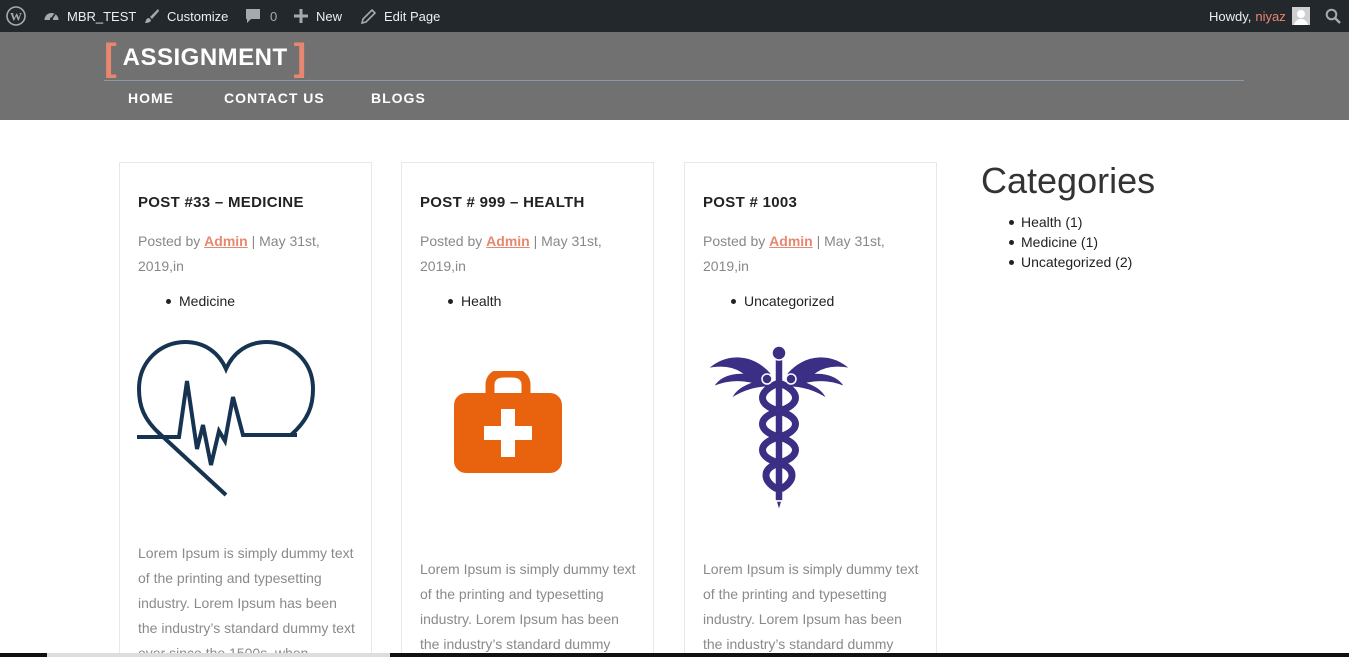 This screenshot has width=1349, height=657. Describe the element at coordinates (218, 655) in the screenshot. I see `scrollbar-thumb` at that location.